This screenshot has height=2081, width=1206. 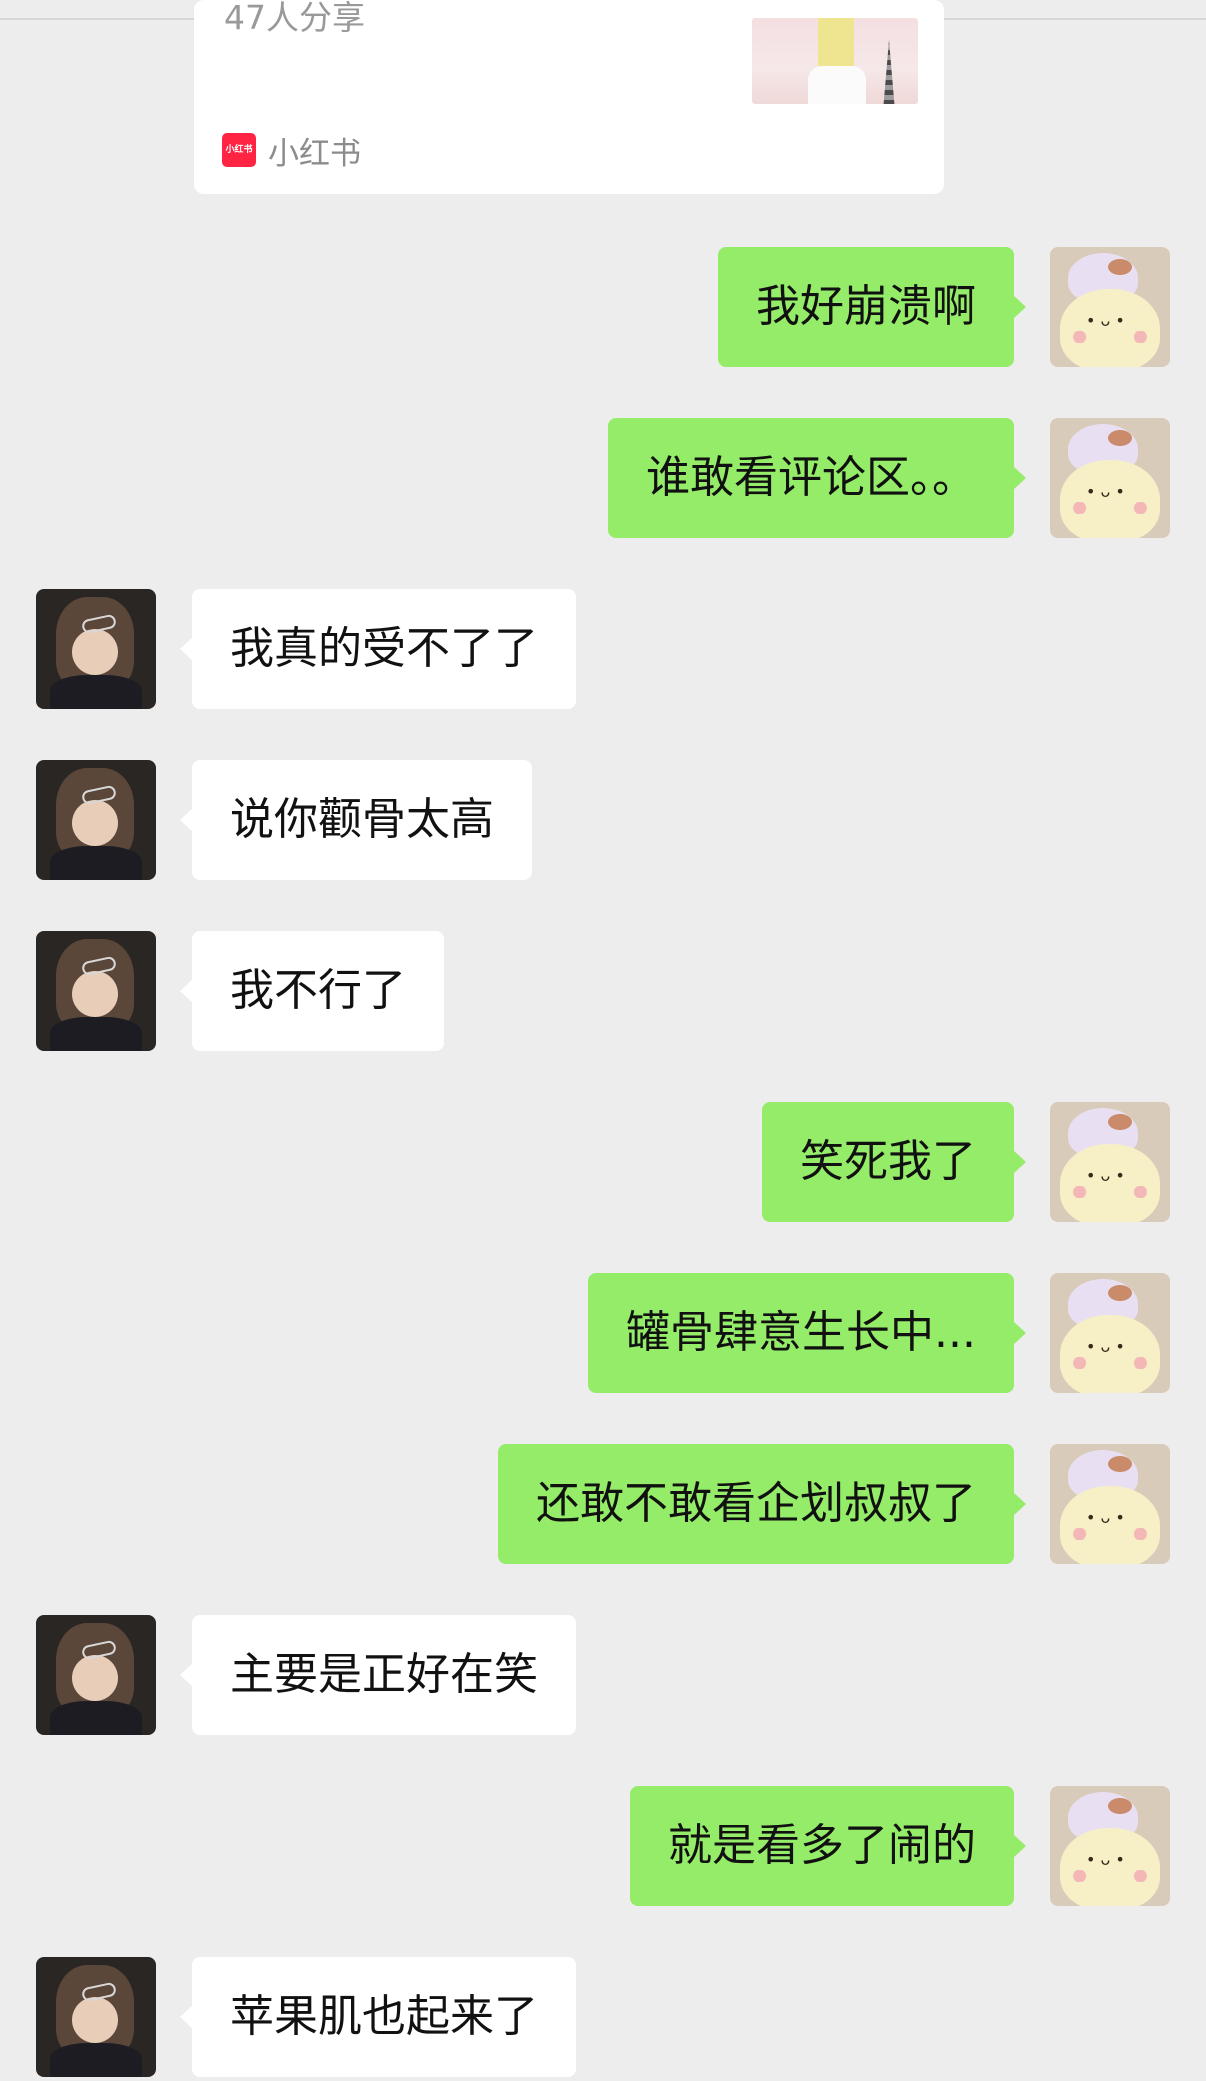 What do you see at coordinates (603, 307) in the screenshot?
I see `message-row-me: 我好崩溃啊` at bounding box center [603, 307].